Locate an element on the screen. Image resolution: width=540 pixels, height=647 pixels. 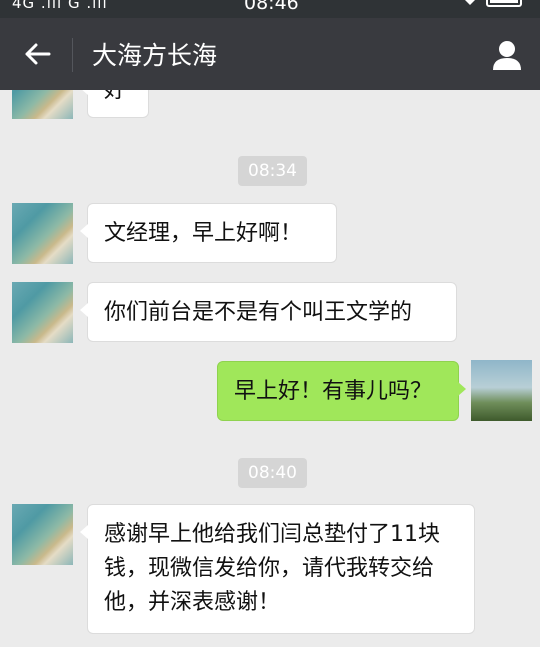
battery-icon is located at coordinates (504, 3).